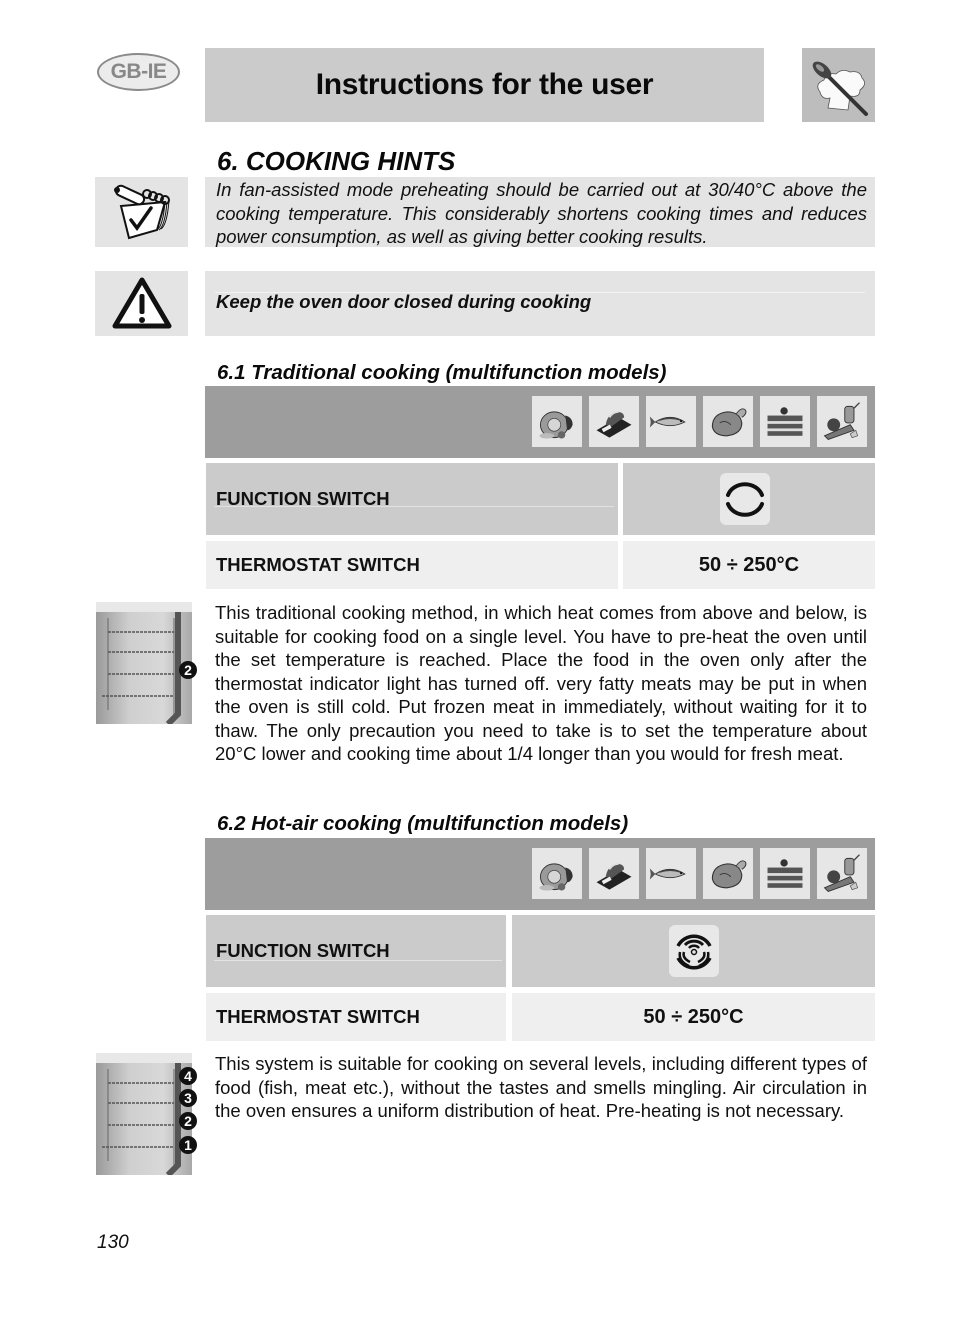 This screenshot has height=1336, width=954. What do you see at coordinates (188, 1098) in the screenshot?
I see `shelf-level-badge: 3` at bounding box center [188, 1098].